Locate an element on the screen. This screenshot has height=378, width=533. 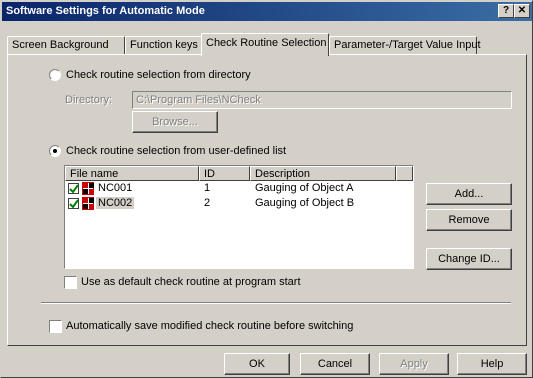
column-header-empty is located at coordinates (404, 173).